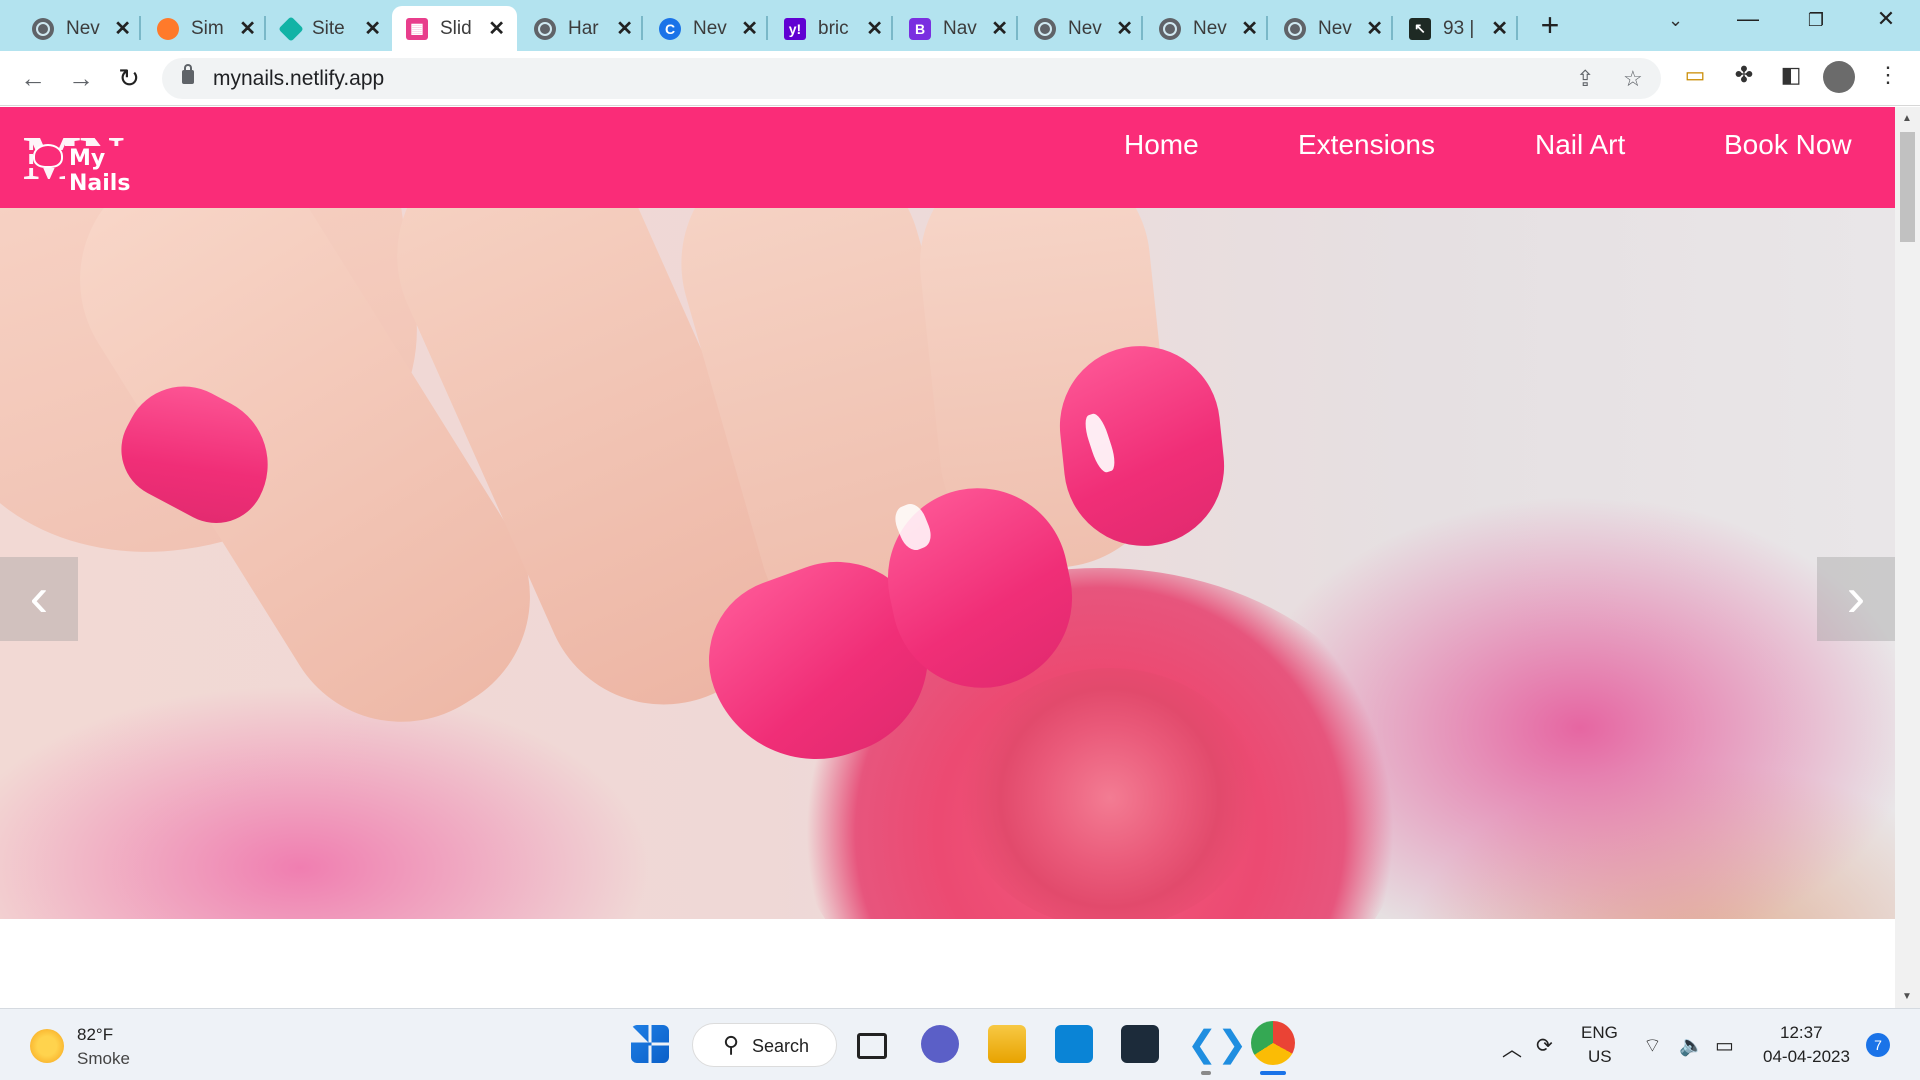  What do you see at coordinates (417, 28) in the screenshot?
I see `pink-grid-icon: ▦` at bounding box center [417, 28].